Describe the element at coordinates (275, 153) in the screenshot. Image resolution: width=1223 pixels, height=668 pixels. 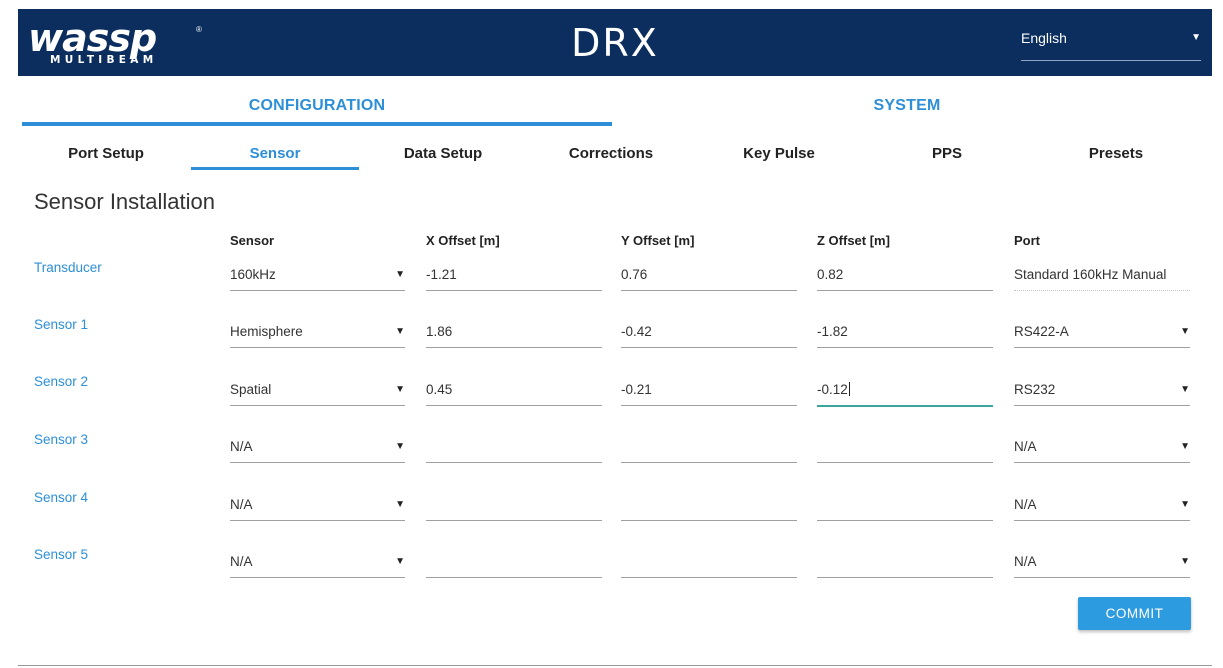
I see `subtab-sensor: Sensor` at that location.